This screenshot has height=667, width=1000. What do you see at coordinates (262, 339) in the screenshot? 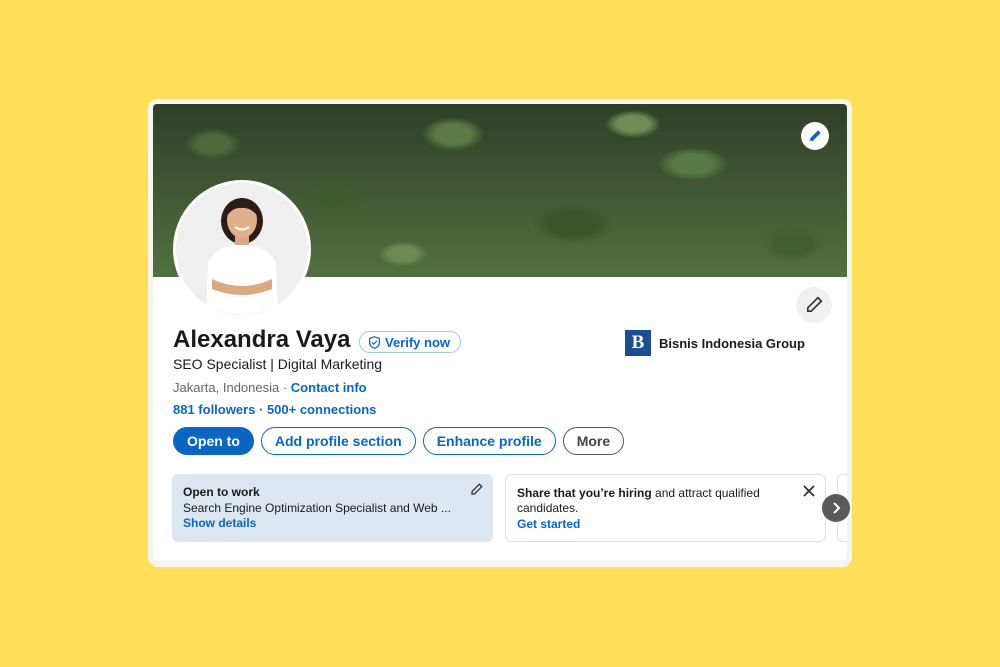
I see `profile-name: Alexandra Vaya` at bounding box center [262, 339].